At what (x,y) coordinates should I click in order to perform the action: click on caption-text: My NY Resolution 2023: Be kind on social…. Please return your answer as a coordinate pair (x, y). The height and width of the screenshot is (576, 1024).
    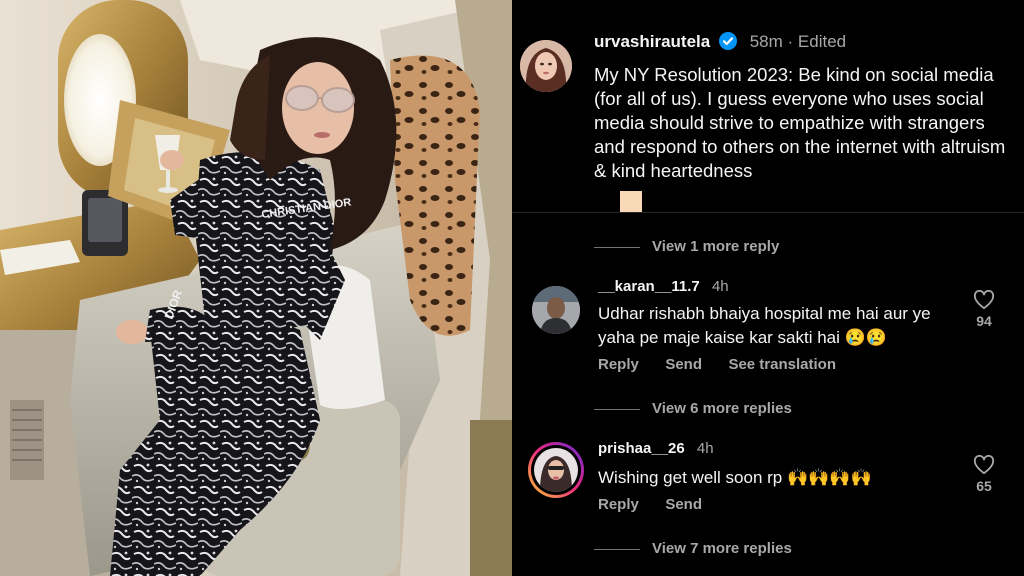
    Looking at the image, I should click on (800, 122).